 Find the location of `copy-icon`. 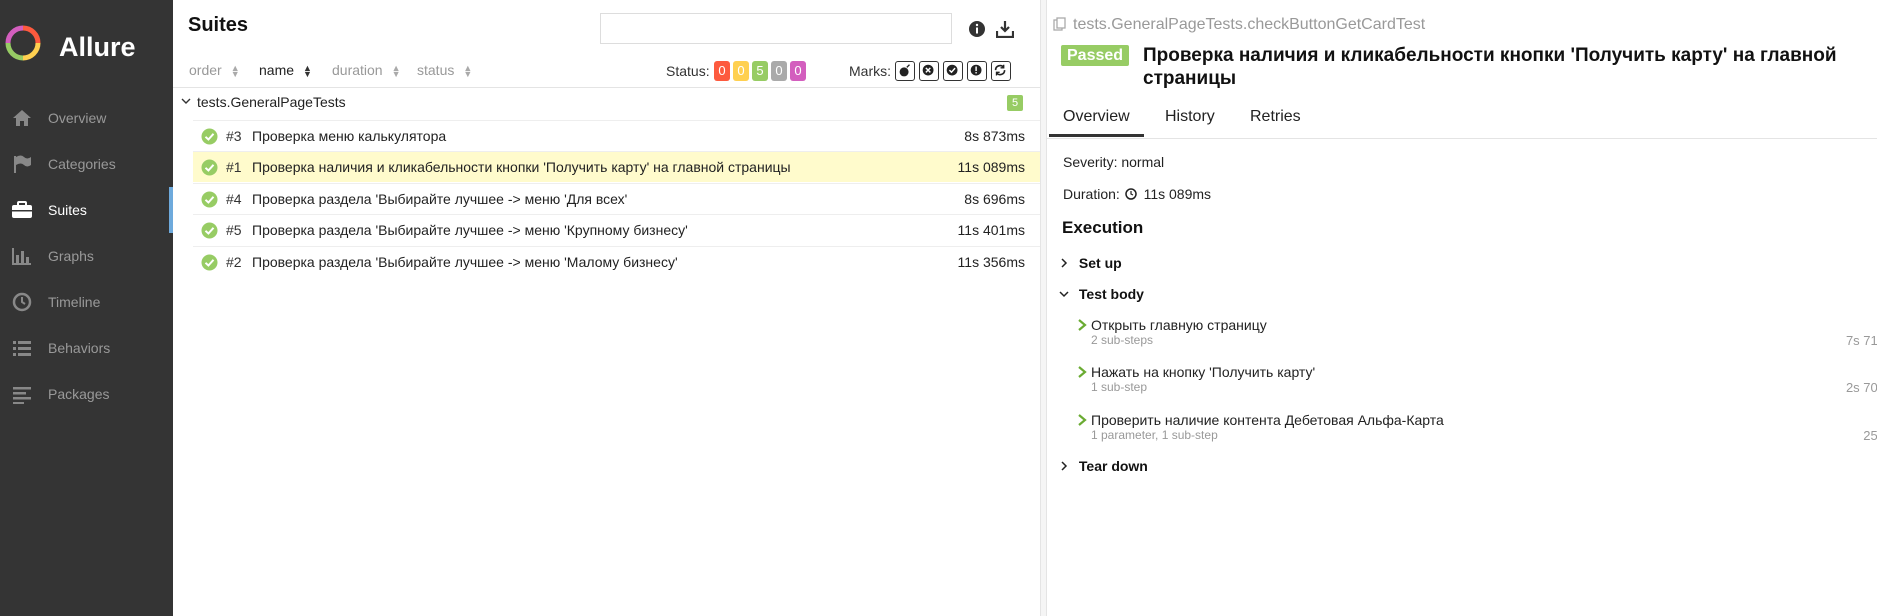

copy-icon is located at coordinates (1060, 24).